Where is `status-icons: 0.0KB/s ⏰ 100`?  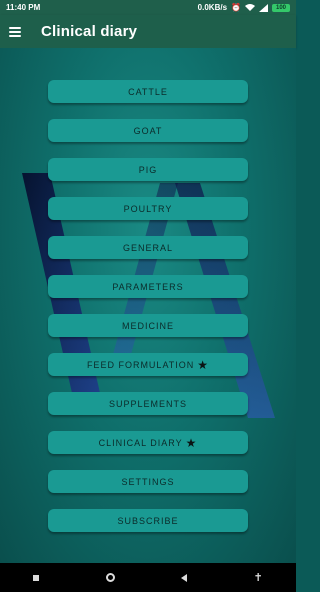
status-icons: 0.0KB/s ⏰ 100 is located at coordinates (244, 7).